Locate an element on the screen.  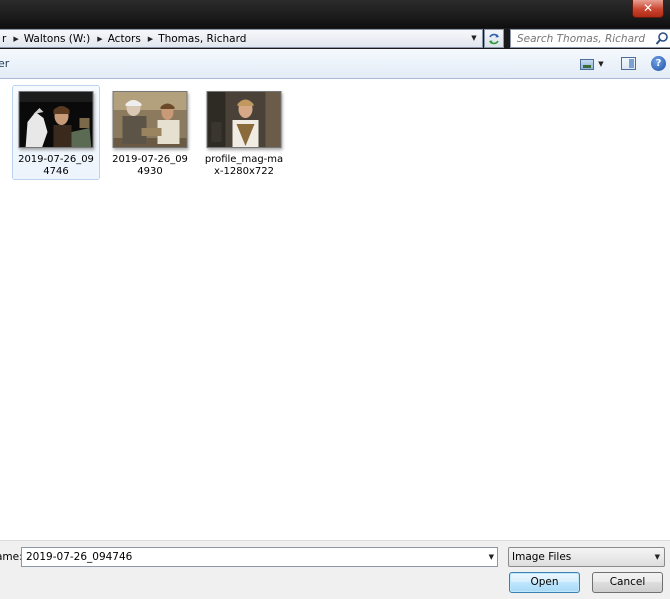
views-icon is located at coordinates (587, 64).